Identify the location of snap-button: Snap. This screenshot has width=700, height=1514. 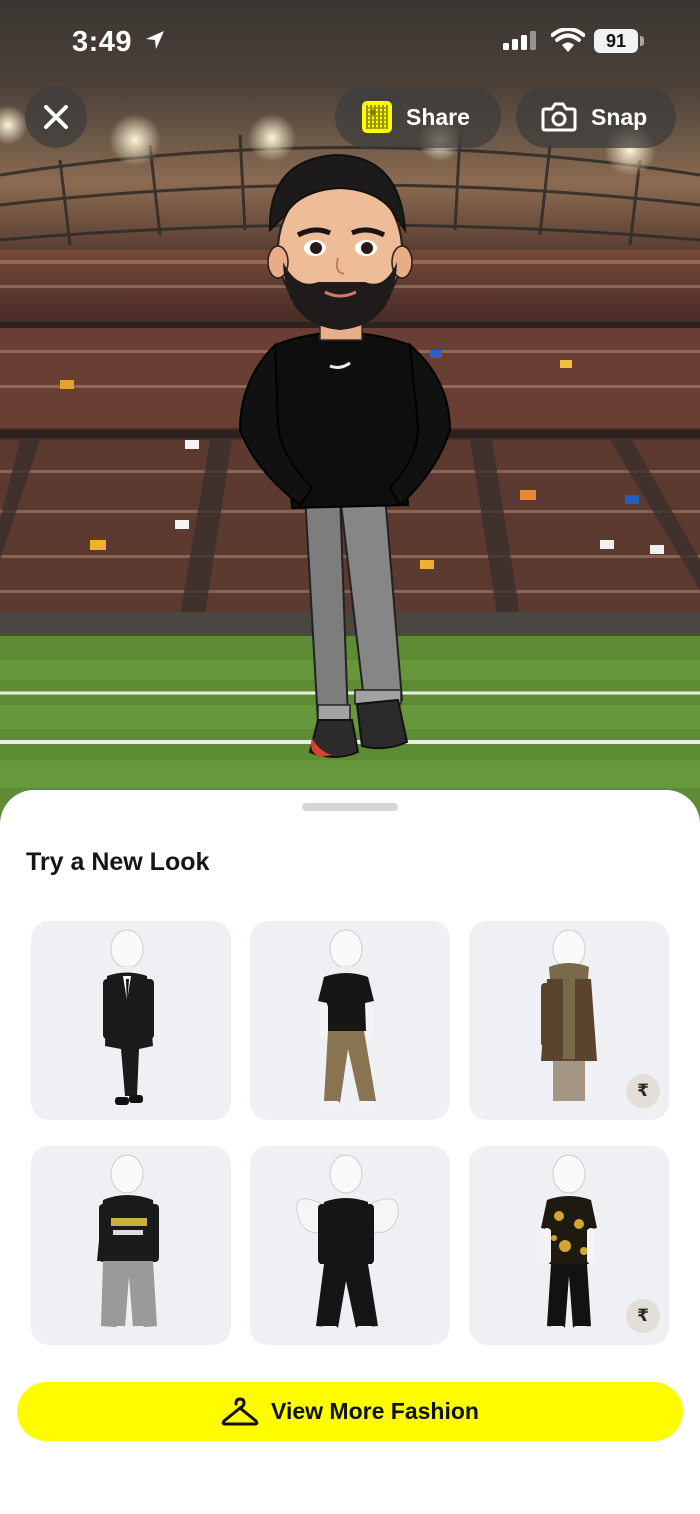
(596, 117).